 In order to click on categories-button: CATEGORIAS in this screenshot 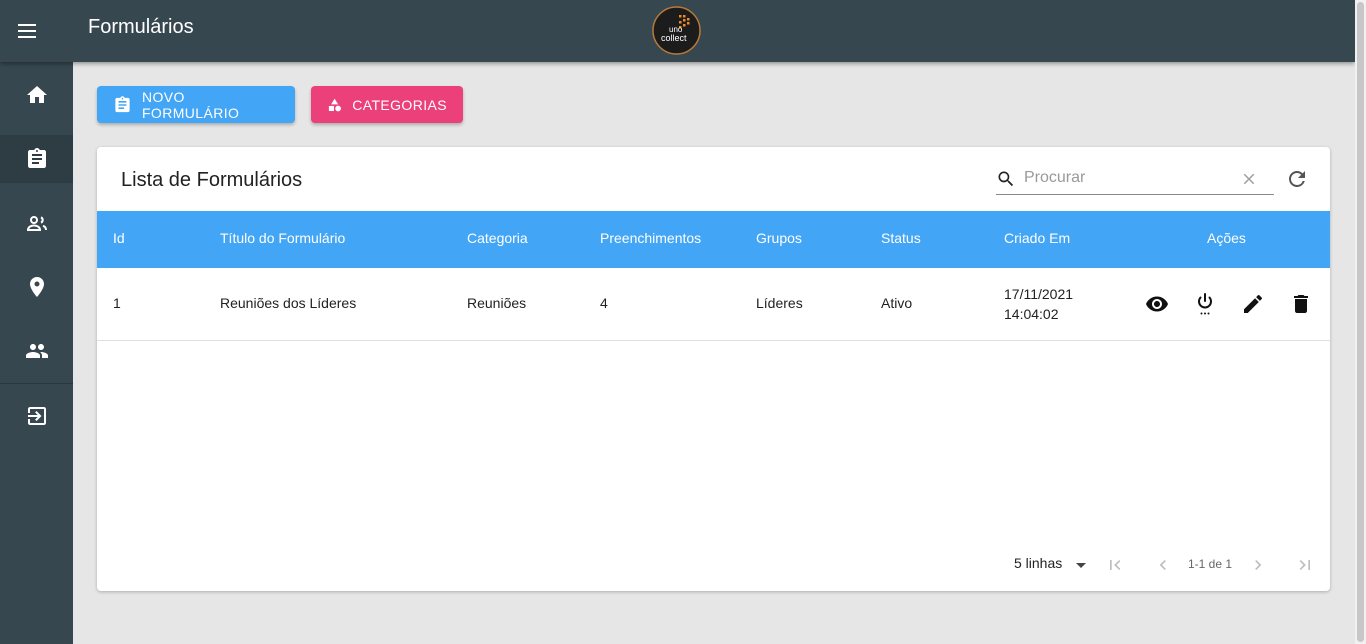, I will do `click(387, 104)`.